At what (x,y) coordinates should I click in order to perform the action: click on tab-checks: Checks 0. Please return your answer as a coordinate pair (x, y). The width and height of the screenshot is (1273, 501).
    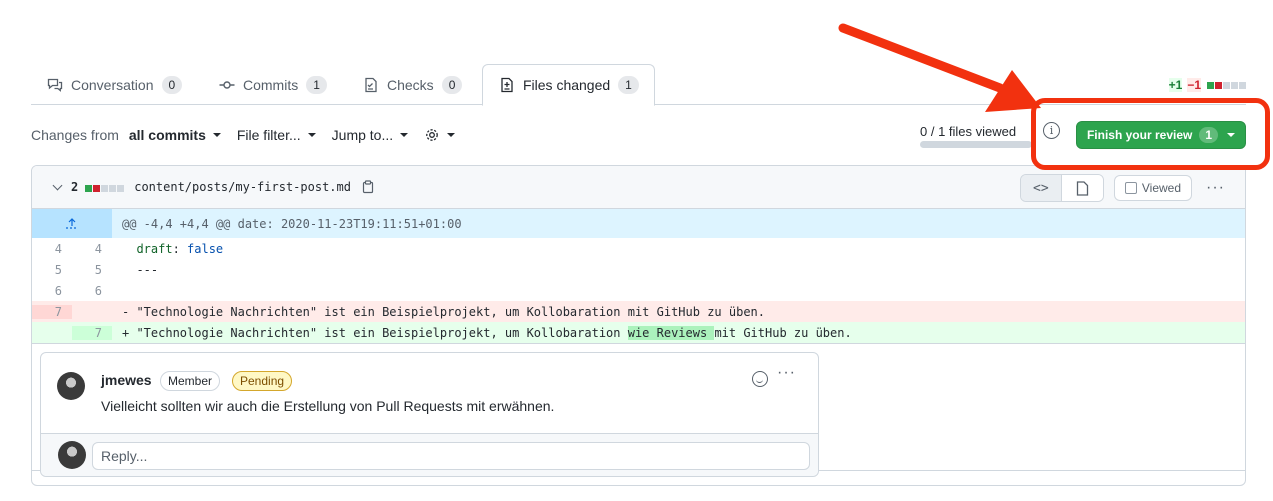
    Looking at the image, I should click on (412, 84).